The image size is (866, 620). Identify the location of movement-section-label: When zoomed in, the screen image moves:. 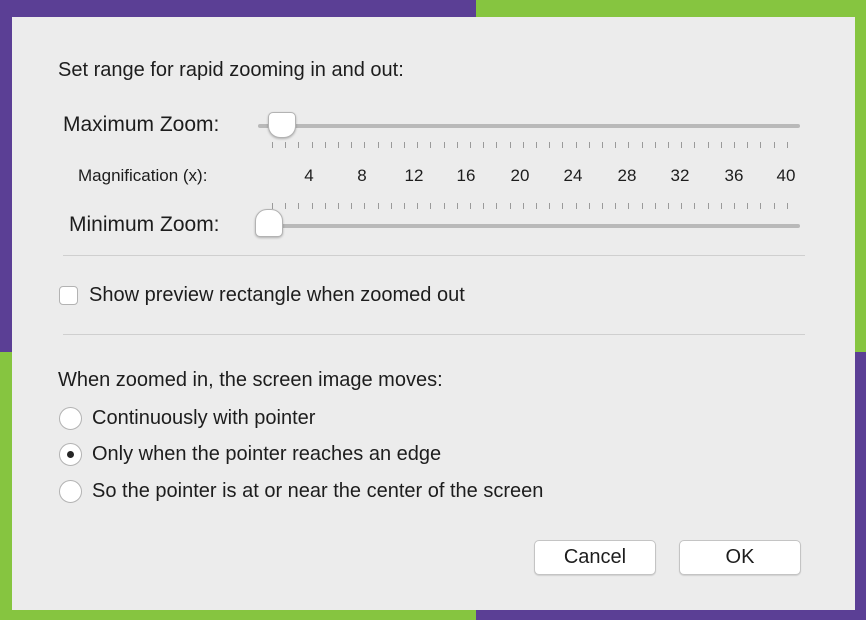
(250, 380).